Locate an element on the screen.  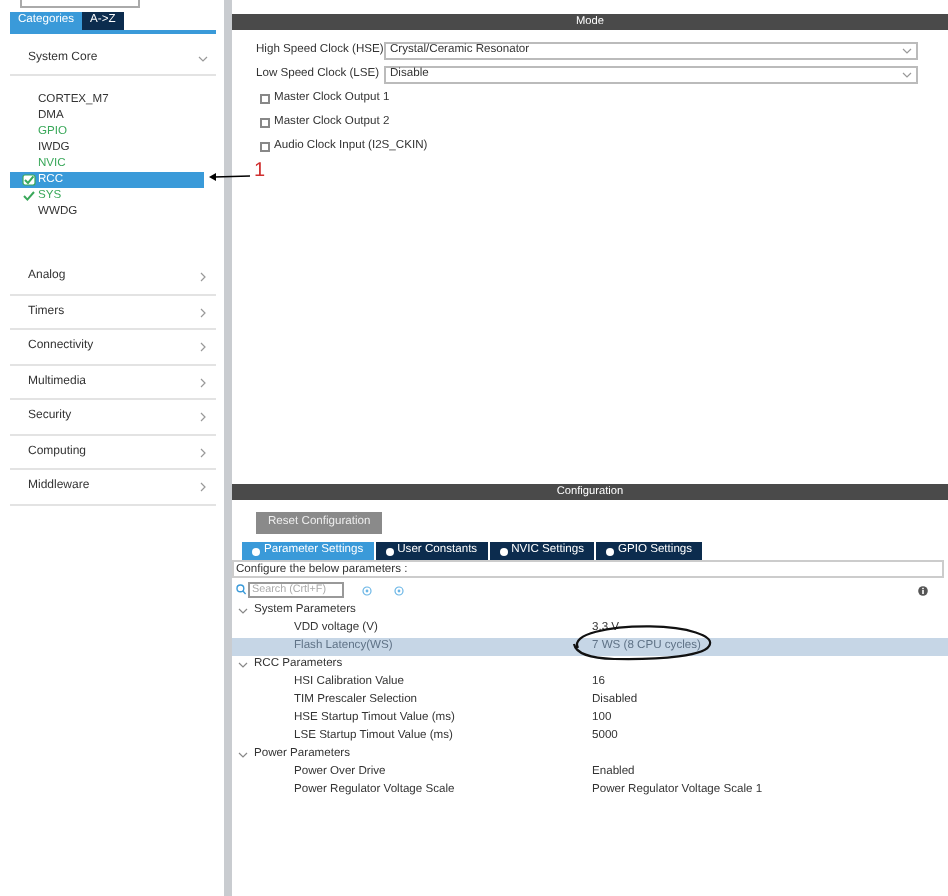
search-icon is located at coordinates (241, 590).